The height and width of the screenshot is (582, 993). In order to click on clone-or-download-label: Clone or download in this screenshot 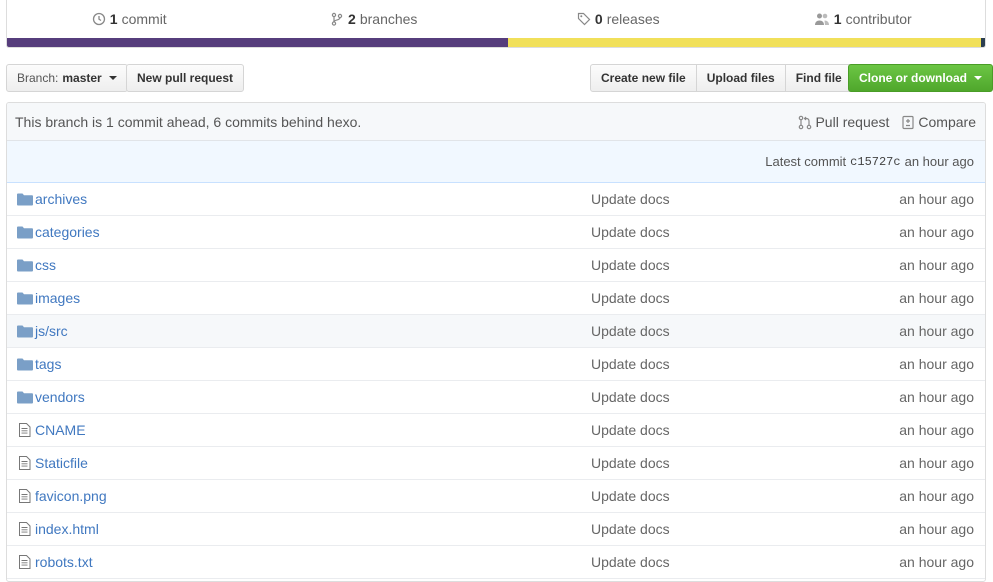, I will do `click(913, 78)`.